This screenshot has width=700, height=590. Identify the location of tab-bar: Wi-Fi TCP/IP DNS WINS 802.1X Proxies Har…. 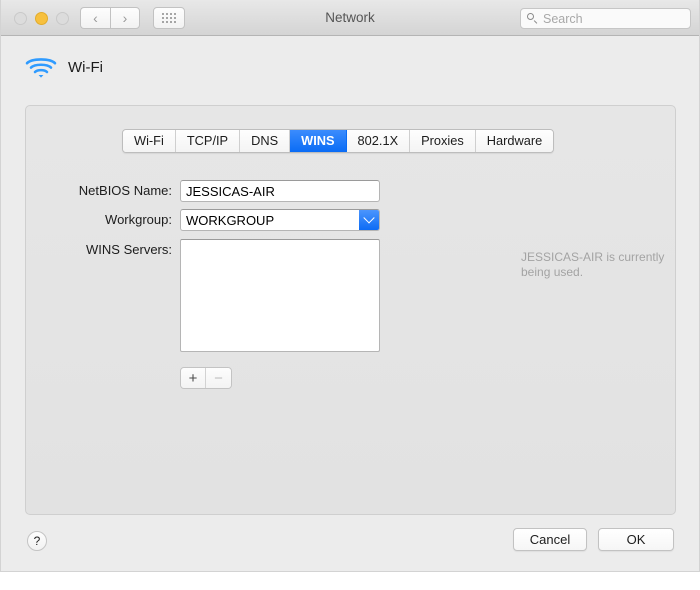
(338, 141).